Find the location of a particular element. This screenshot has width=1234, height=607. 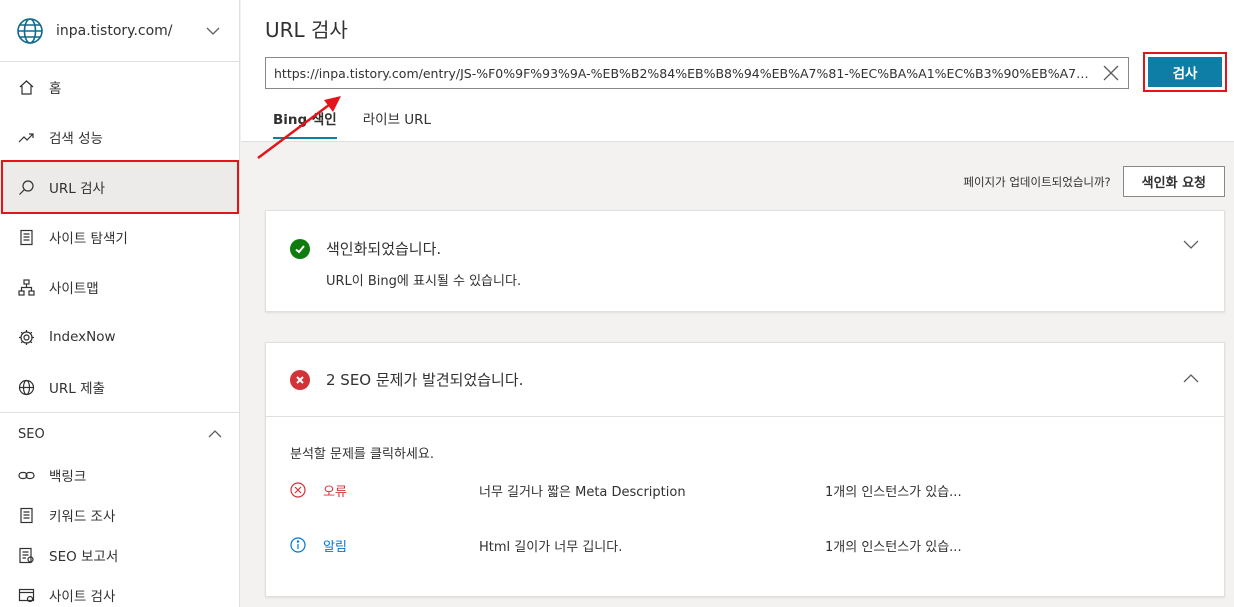

nav-item-label: URL 검사 is located at coordinates (77, 189).